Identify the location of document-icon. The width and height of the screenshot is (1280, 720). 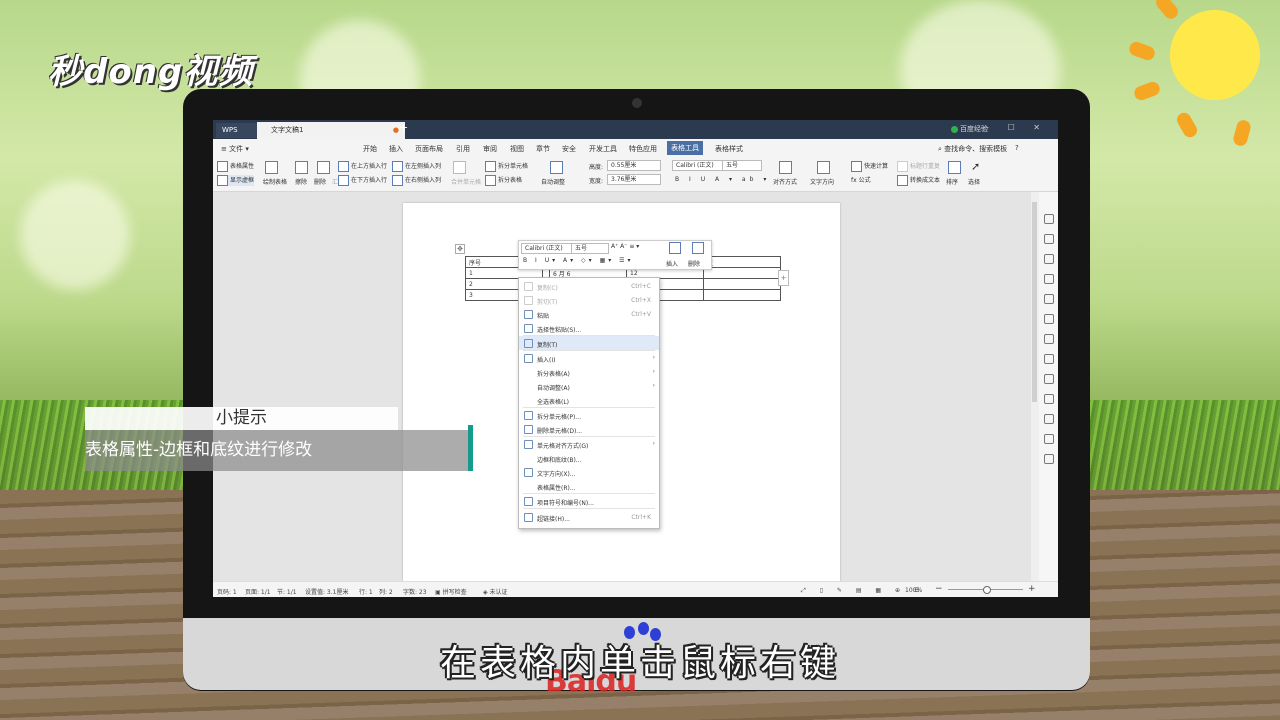
(1049, 299).